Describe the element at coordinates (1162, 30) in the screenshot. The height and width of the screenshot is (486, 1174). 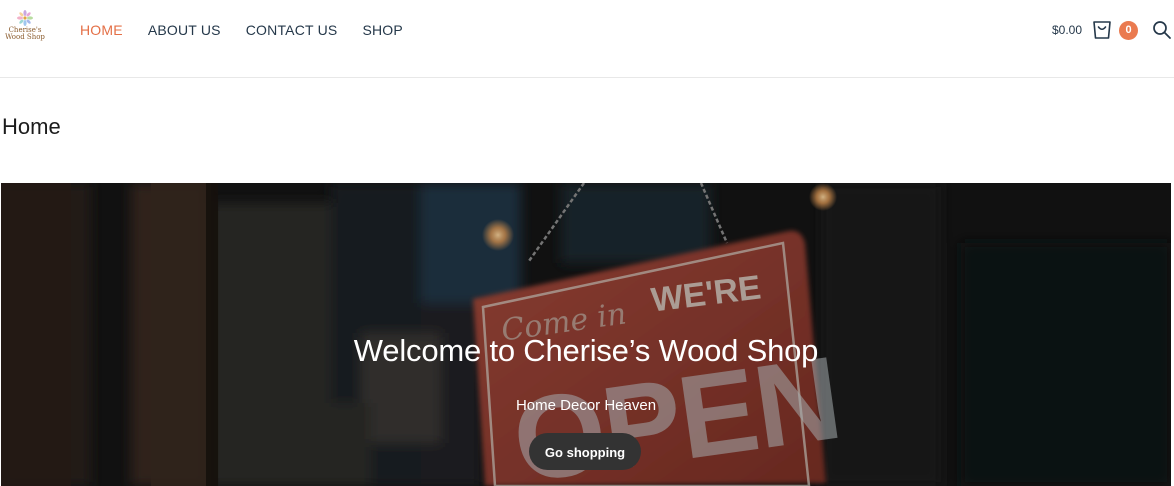
I see `search-icon` at that location.